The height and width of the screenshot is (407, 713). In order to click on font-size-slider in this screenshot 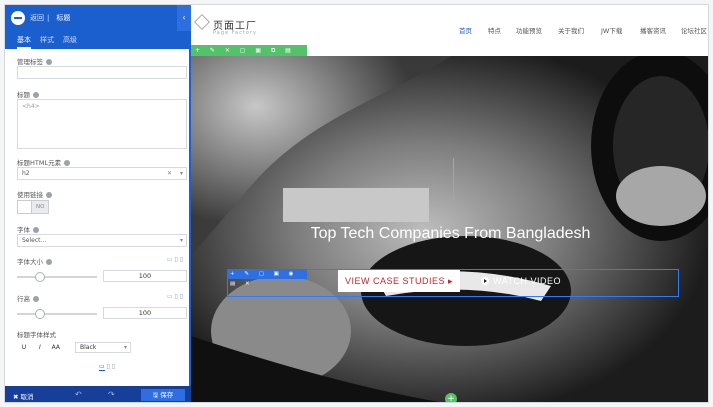, I will do `click(57, 277)`.